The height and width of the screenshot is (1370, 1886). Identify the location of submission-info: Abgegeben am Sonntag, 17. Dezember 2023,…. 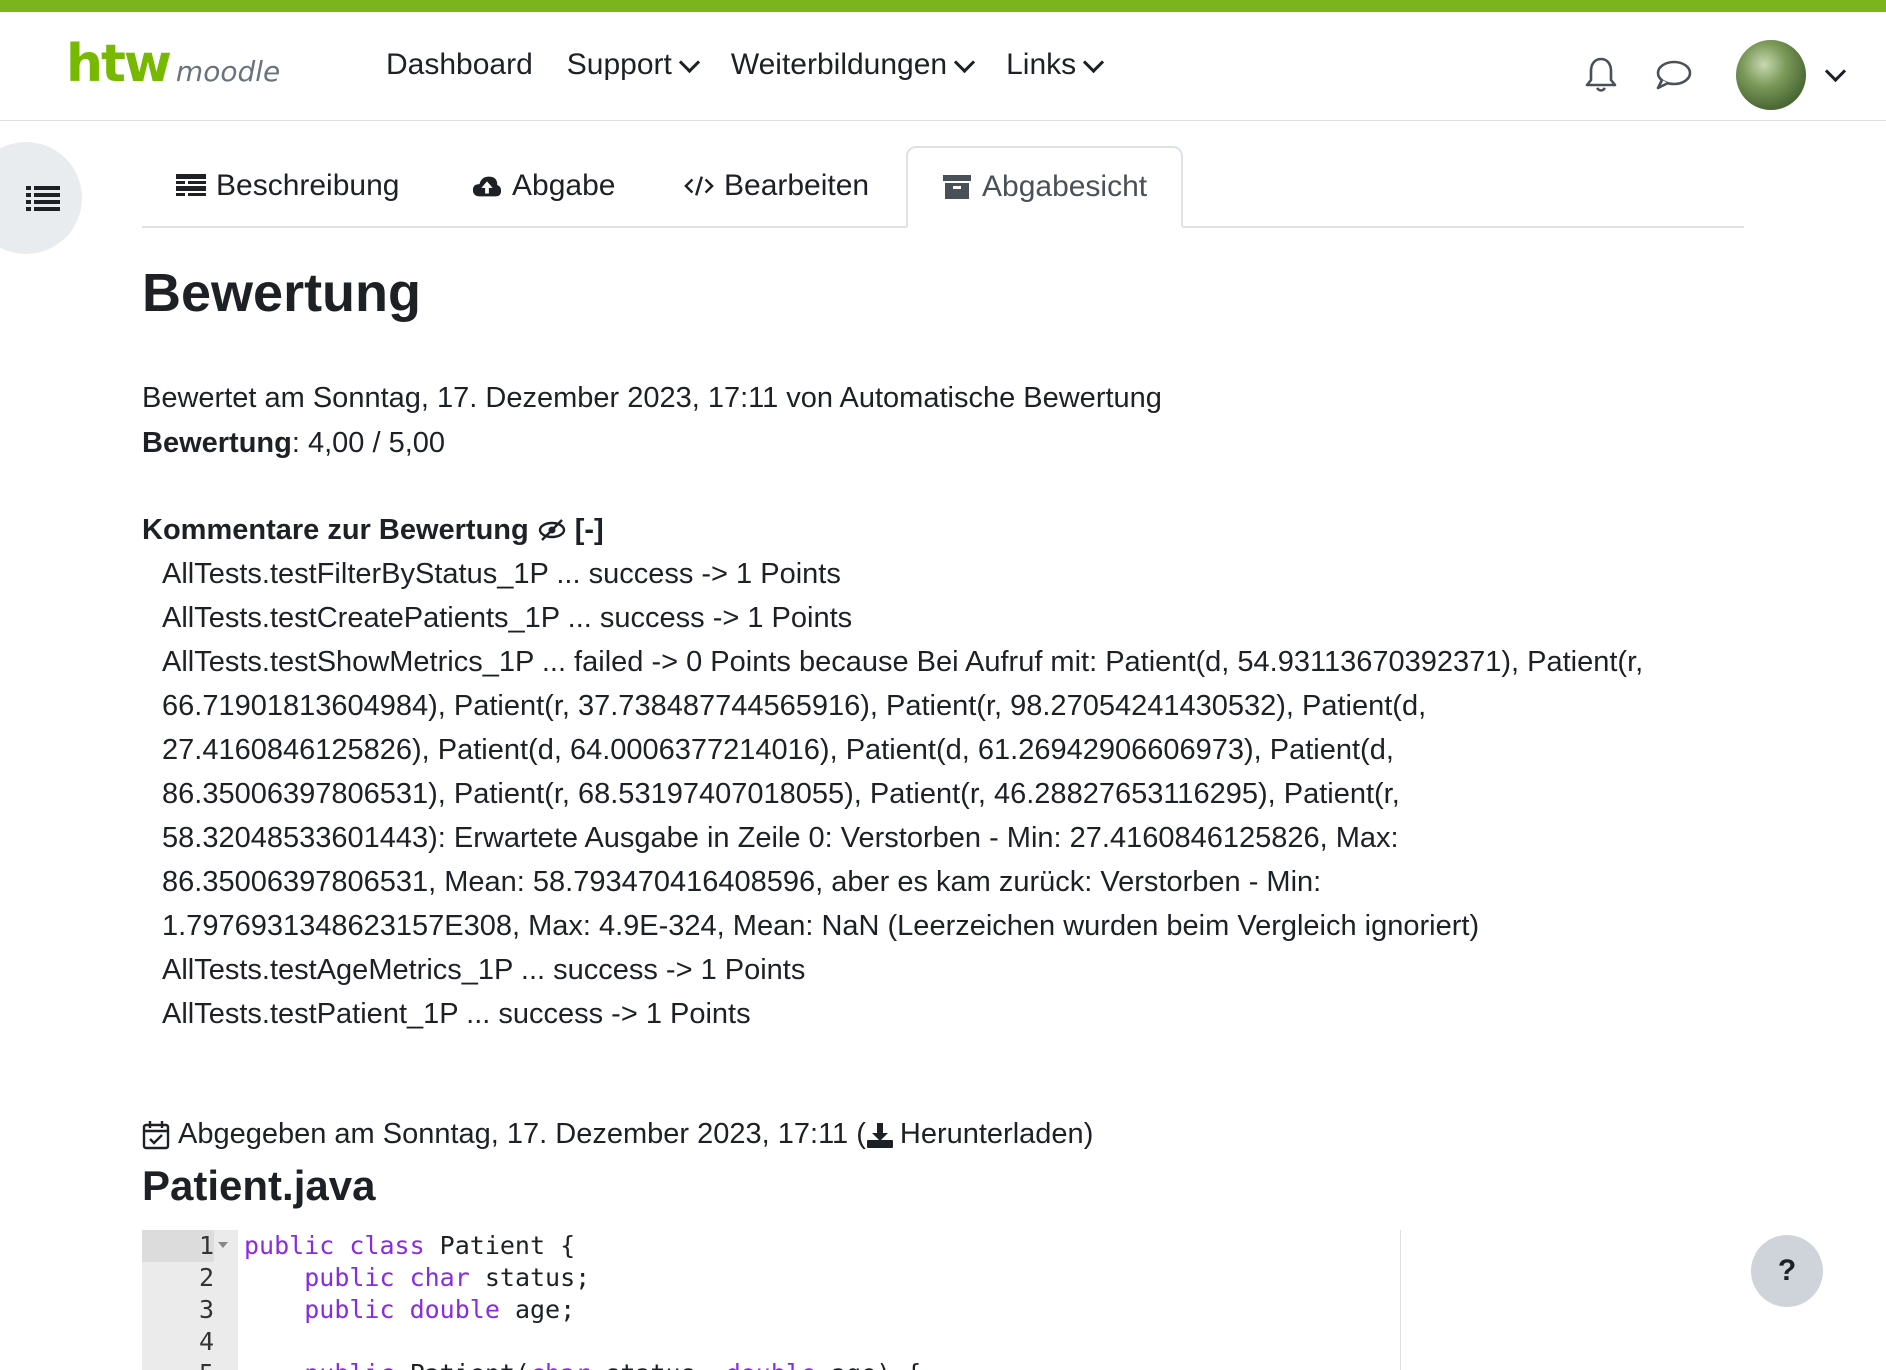
(617, 1134).